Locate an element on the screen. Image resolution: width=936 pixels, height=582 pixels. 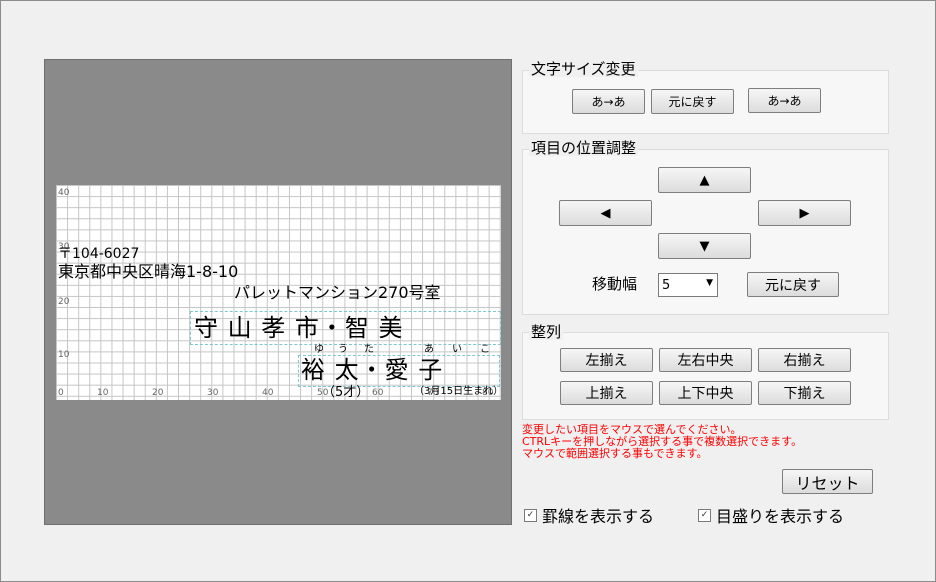
reset-font-button: 元に戻す is located at coordinates (692, 101).